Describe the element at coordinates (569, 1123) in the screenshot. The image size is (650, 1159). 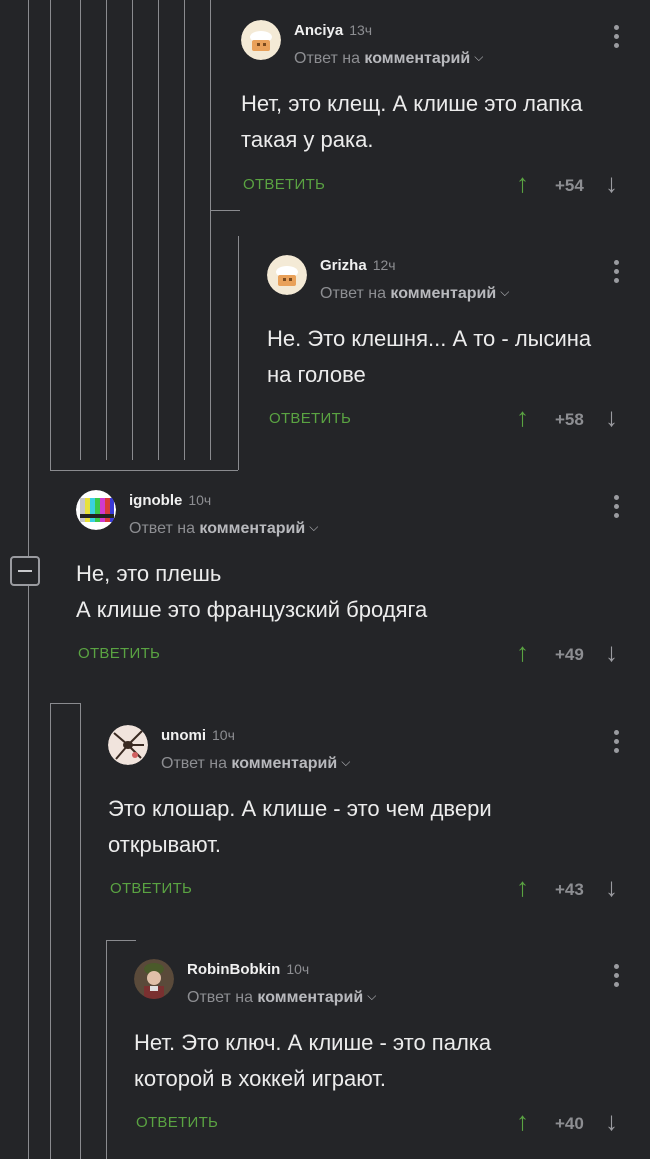
I see `comment-rating: +40` at that location.